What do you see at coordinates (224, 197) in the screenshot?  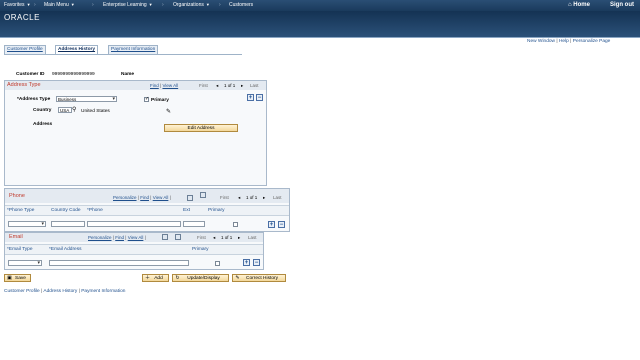 I see `phone-first: First` at bounding box center [224, 197].